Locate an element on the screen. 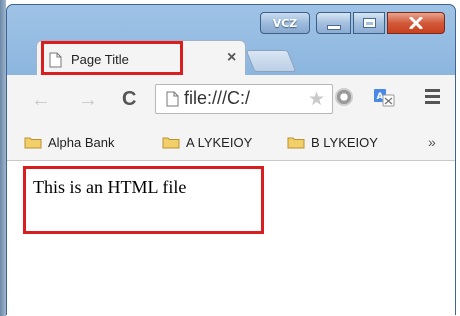 This screenshot has height=316, width=460. bookmark-label: Alpha Bank is located at coordinates (81, 142).